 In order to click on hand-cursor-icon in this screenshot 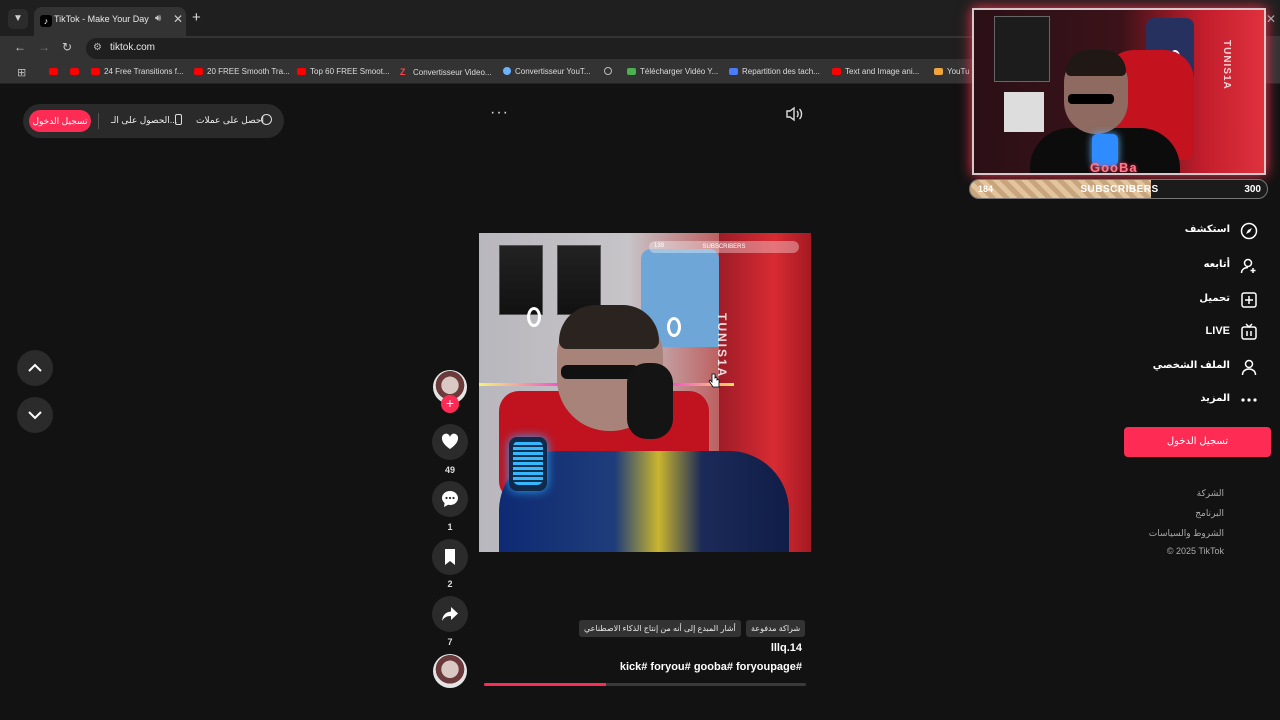, I will do `click(714, 380)`.